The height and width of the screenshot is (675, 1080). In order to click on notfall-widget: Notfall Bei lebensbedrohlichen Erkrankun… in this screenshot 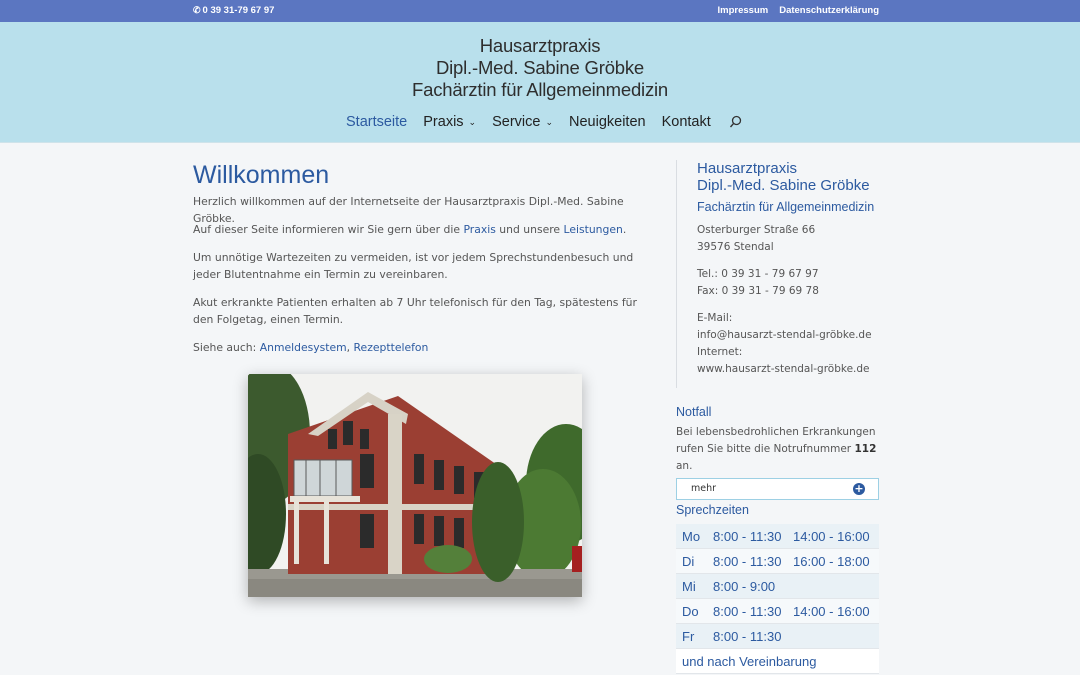, I will do `click(777, 452)`.